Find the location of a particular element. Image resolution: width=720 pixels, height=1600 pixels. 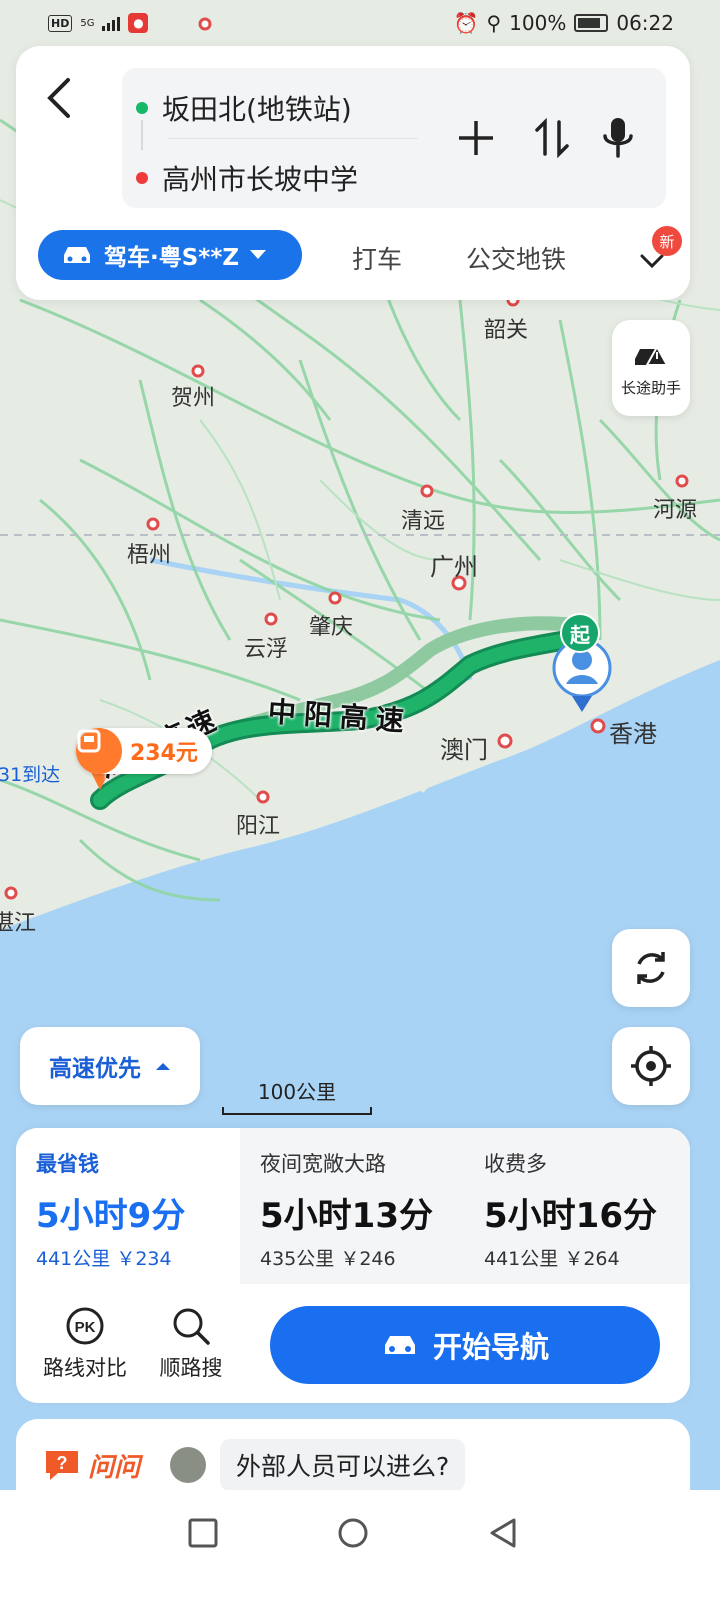

origin-text: 坂田北(地铁站) is located at coordinates (257, 109).